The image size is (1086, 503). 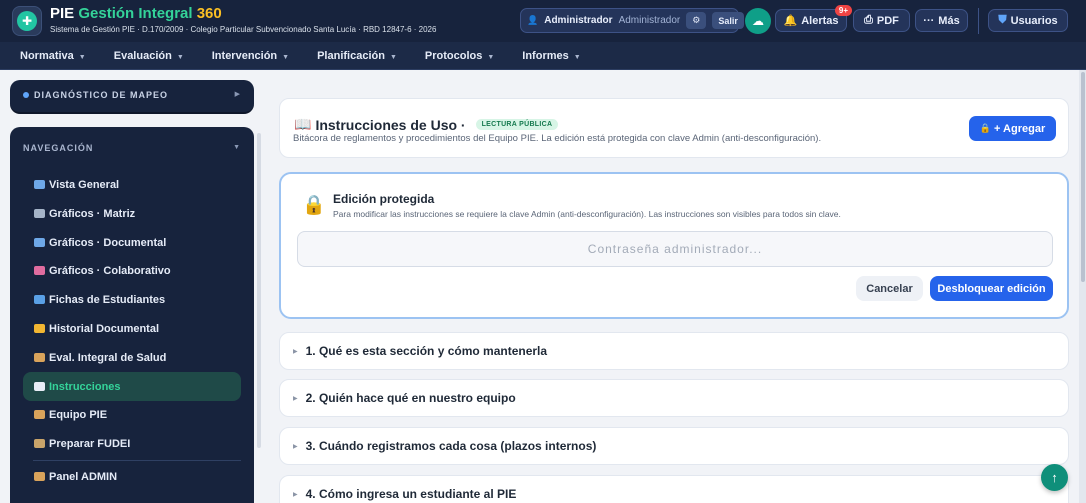 What do you see at coordinates (101, 95) in the screenshot?
I see `diagnostic-text: DIAGNÓSTICO DE MAPEO` at bounding box center [101, 95].